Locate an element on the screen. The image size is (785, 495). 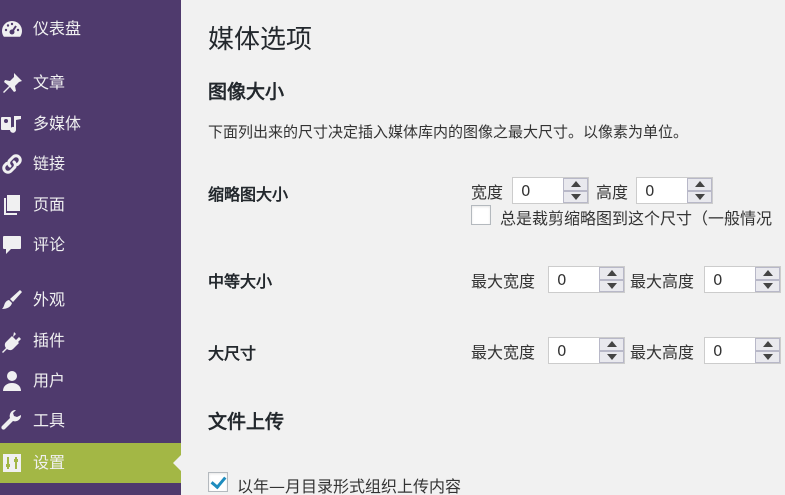
sidebar-item-appearance: 外观 is located at coordinates (90, 300).